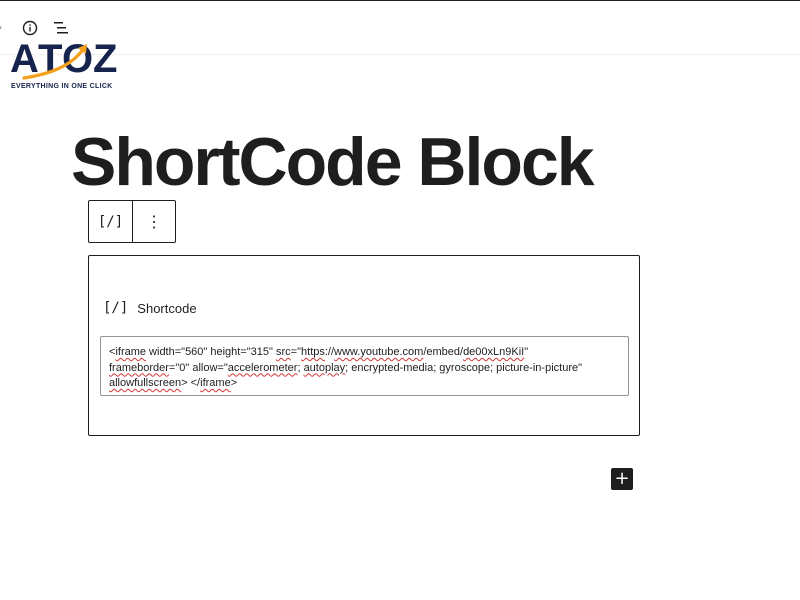 The height and width of the screenshot is (600, 800). Describe the element at coordinates (198, 367) in the screenshot. I see `code-text: ="0" allow="` at that location.